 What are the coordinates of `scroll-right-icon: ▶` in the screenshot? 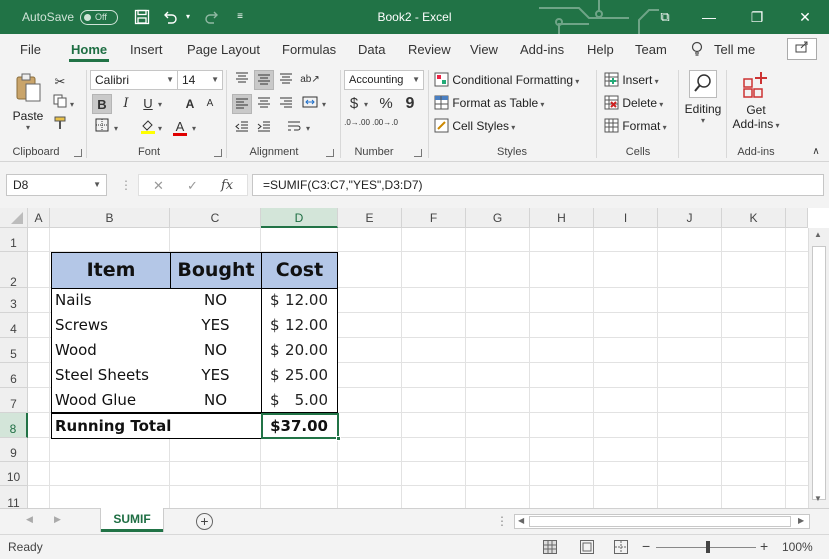 It's located at (801, 520).